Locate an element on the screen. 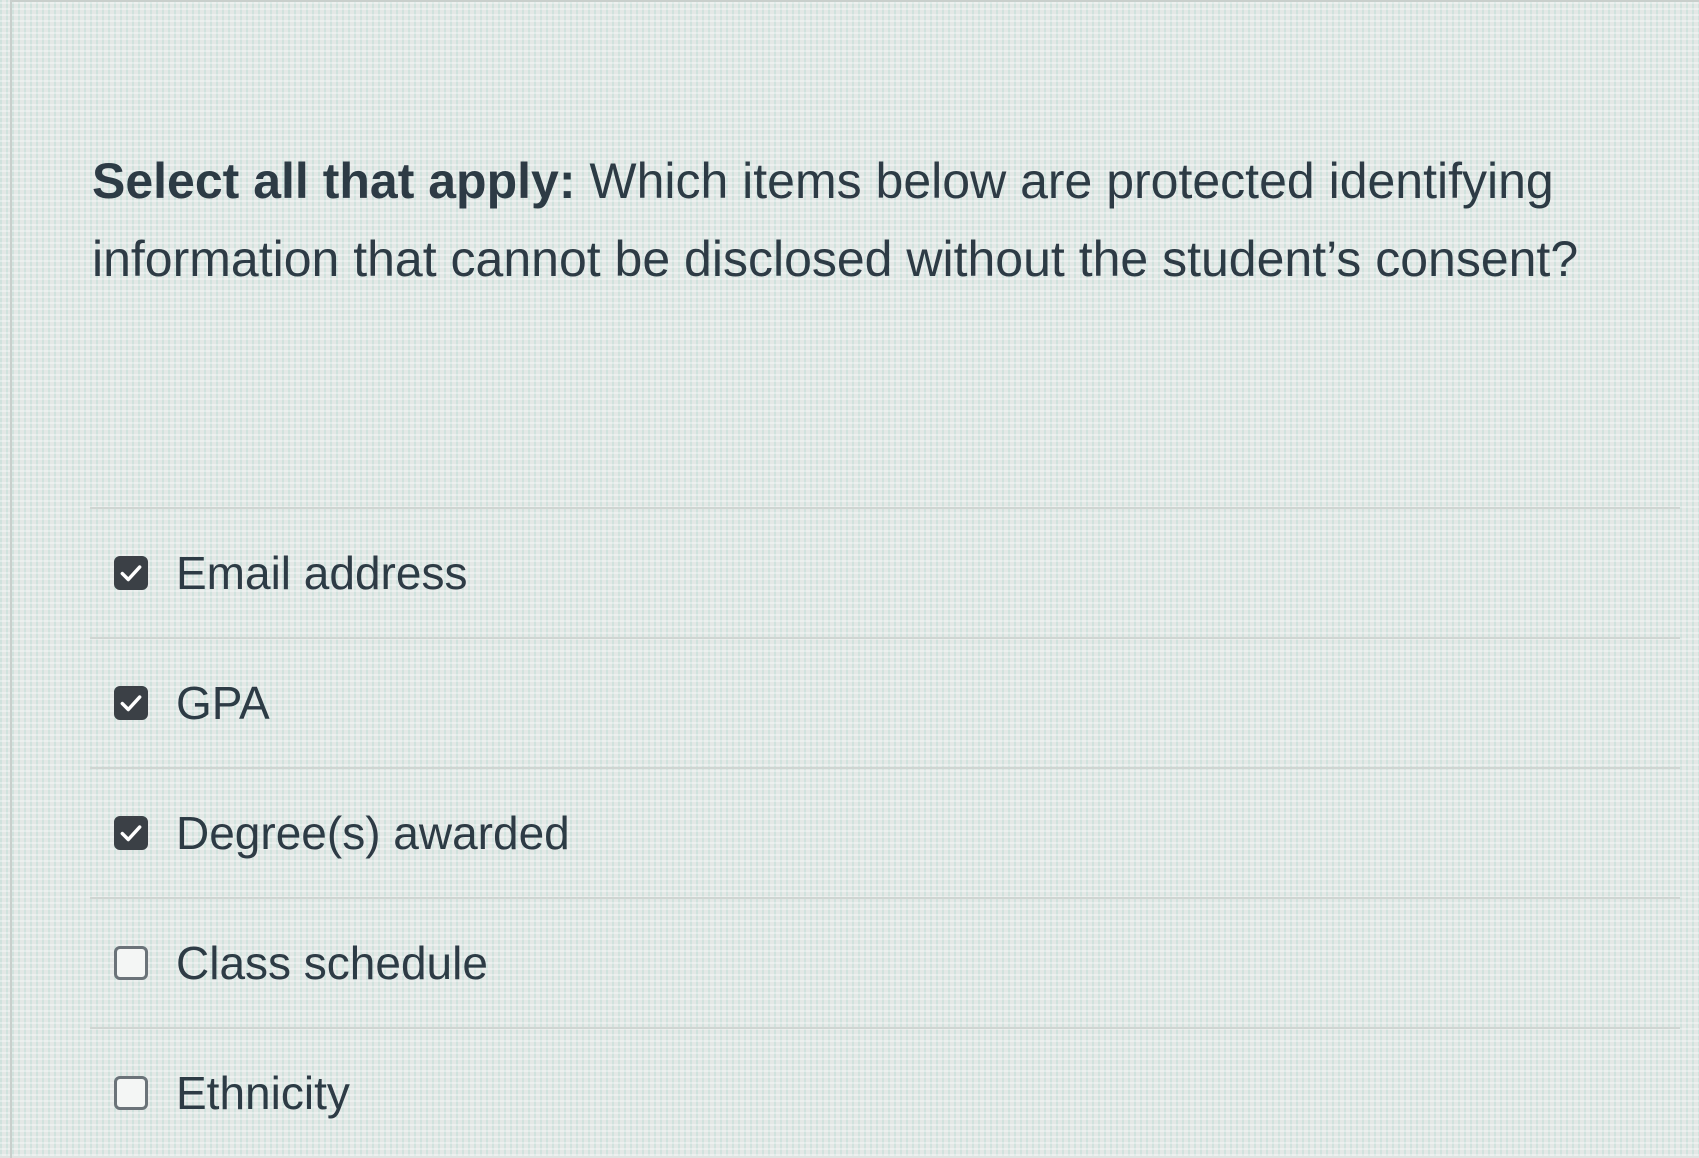 The image size is (1699, 1158). answer-option-degrees-awarded: Degree(s) awarded is located at coordinates (885, 832).